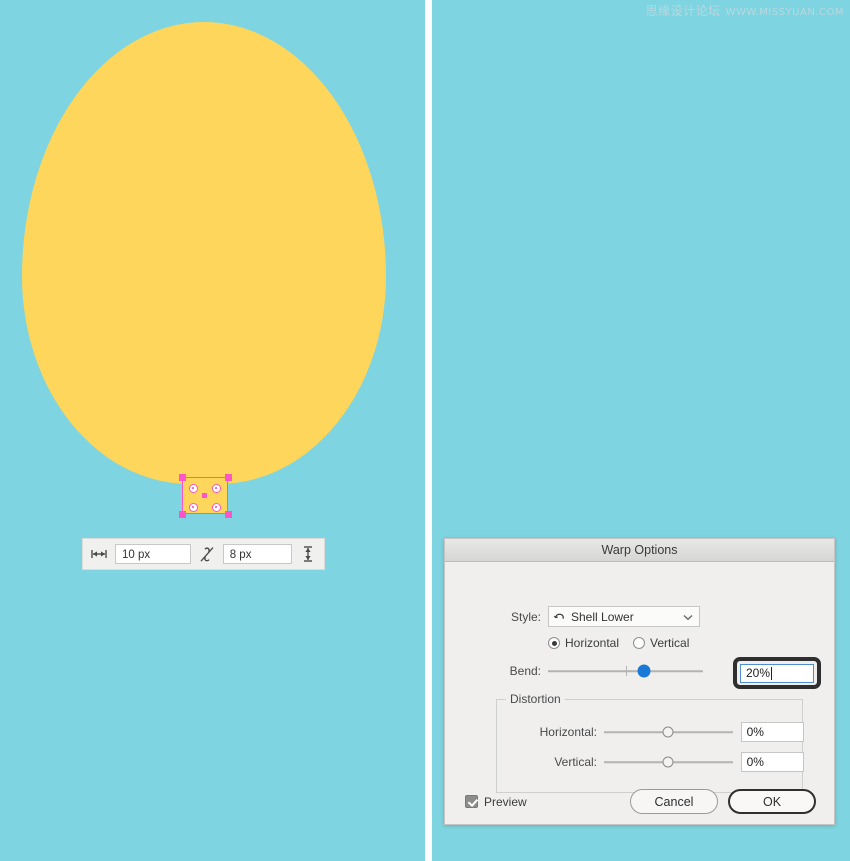 The height and width of the screenshot is (861, 850). I want to click on orientation-row: Horizontal Vertical, so click(647, 643).